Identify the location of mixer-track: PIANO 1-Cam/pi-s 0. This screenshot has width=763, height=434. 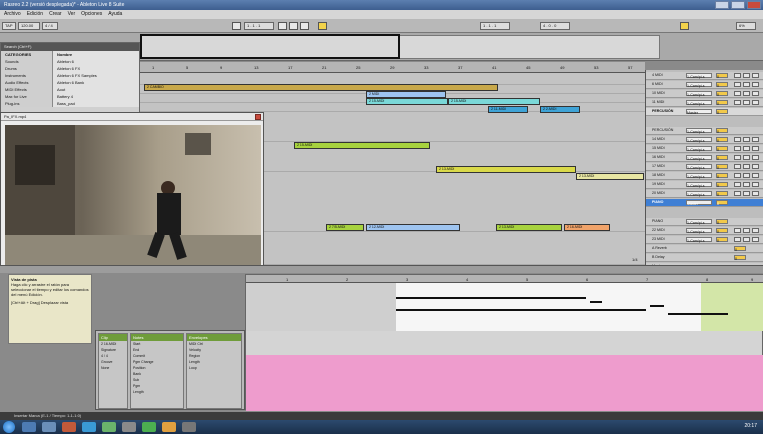
(704, 222).